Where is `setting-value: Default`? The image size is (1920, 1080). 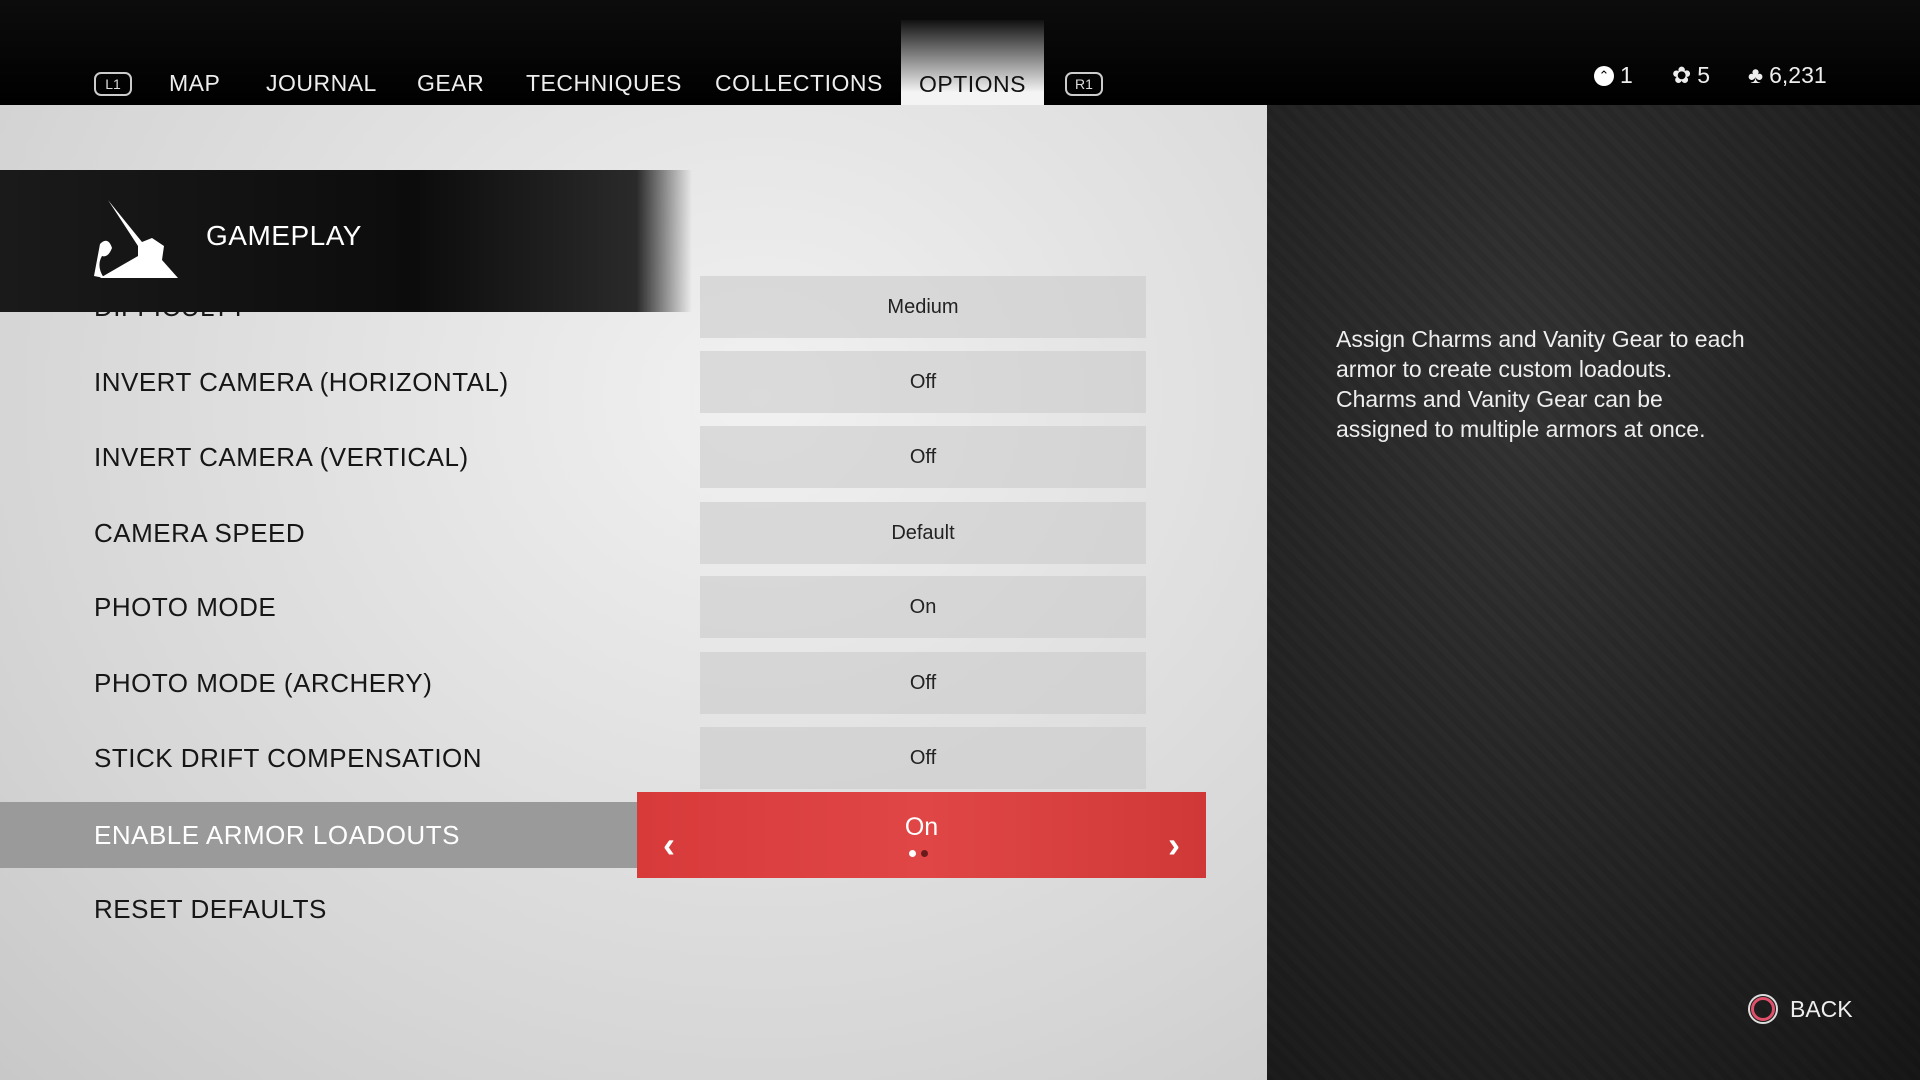 setting-value: Default is located at coordinates (923, 533).